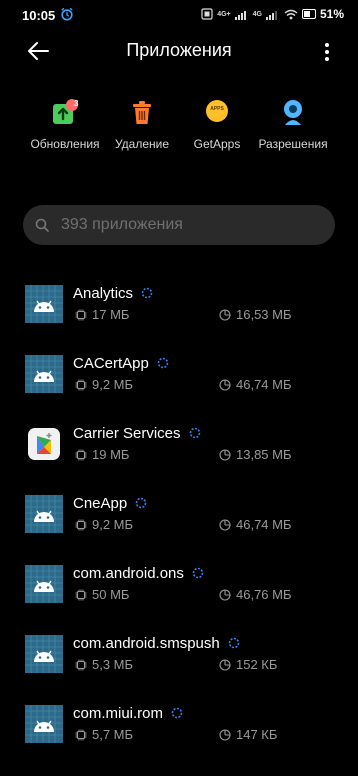 Image resolution: width=358 pixels, height=776 pixels. I want to click on permissions-button: Разрешения, so click(293, 124).